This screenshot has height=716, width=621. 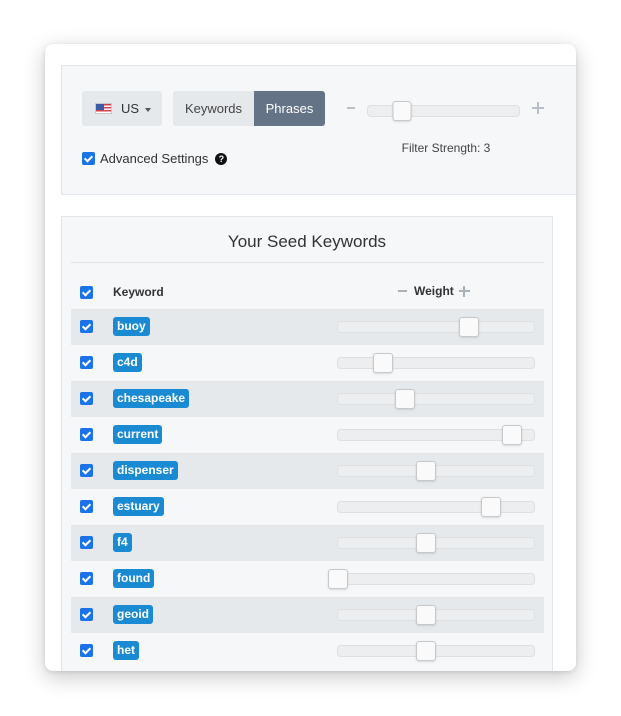 I want to click on advanced-settings-label: Advanced Settings, so click(x=154, y=158).